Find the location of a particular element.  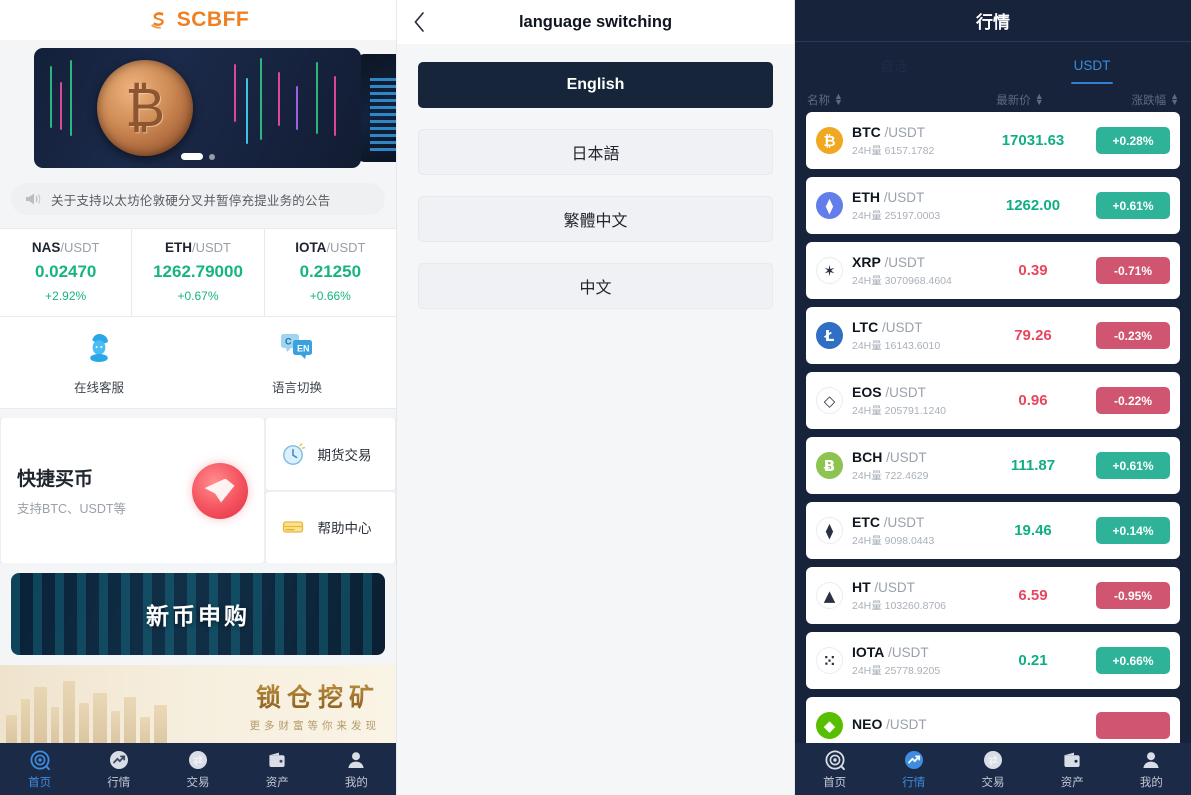

quick-action-language-switch: C EN 语言切换 is located at coordinates (297, 363).